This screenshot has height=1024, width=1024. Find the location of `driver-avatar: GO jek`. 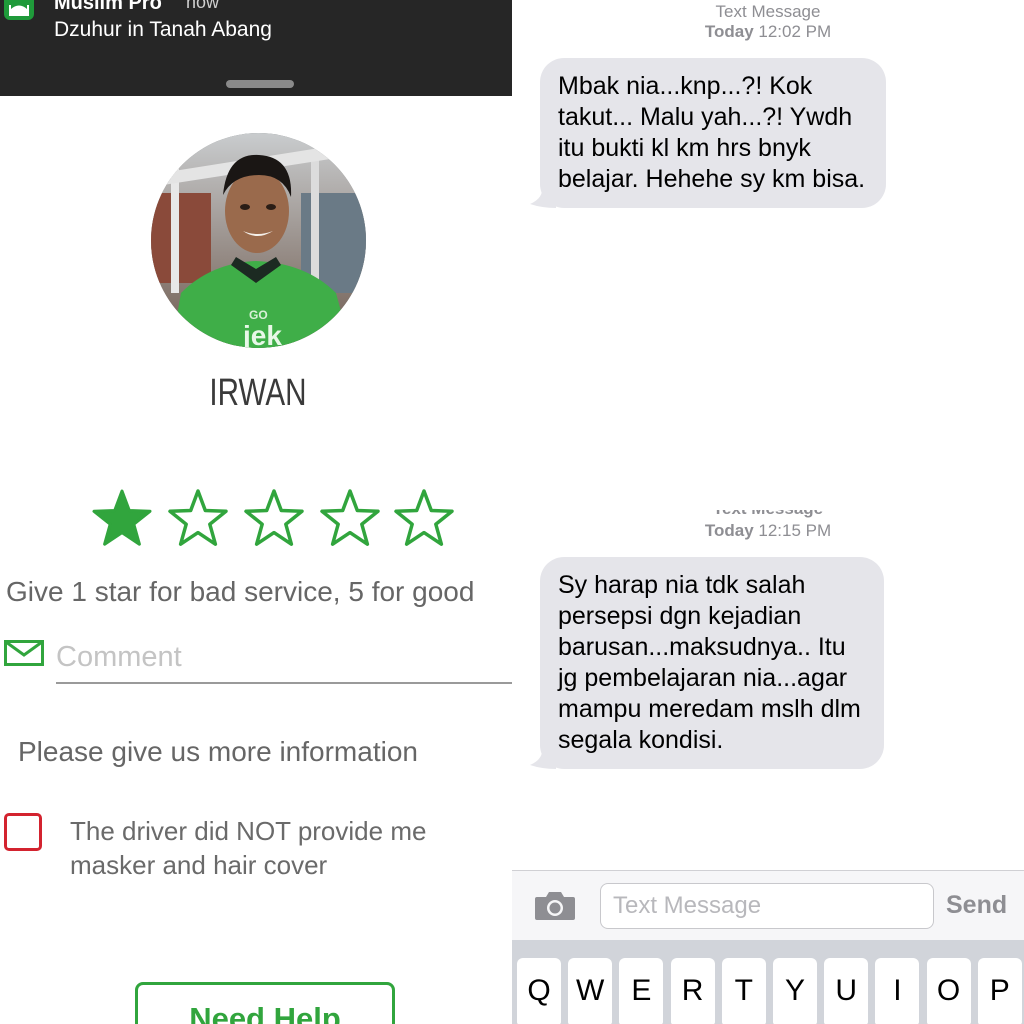

driver-avatar: GO jek is located at coordinates (258, 240).